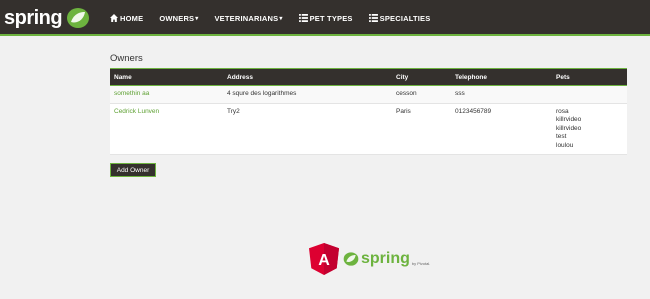 The width and height of the screenshot is (650, 299). What do you see at coordinates (131, 93) in the screenshot?
I see `owner-link: somethin aa` at bounding box center [131, 93].